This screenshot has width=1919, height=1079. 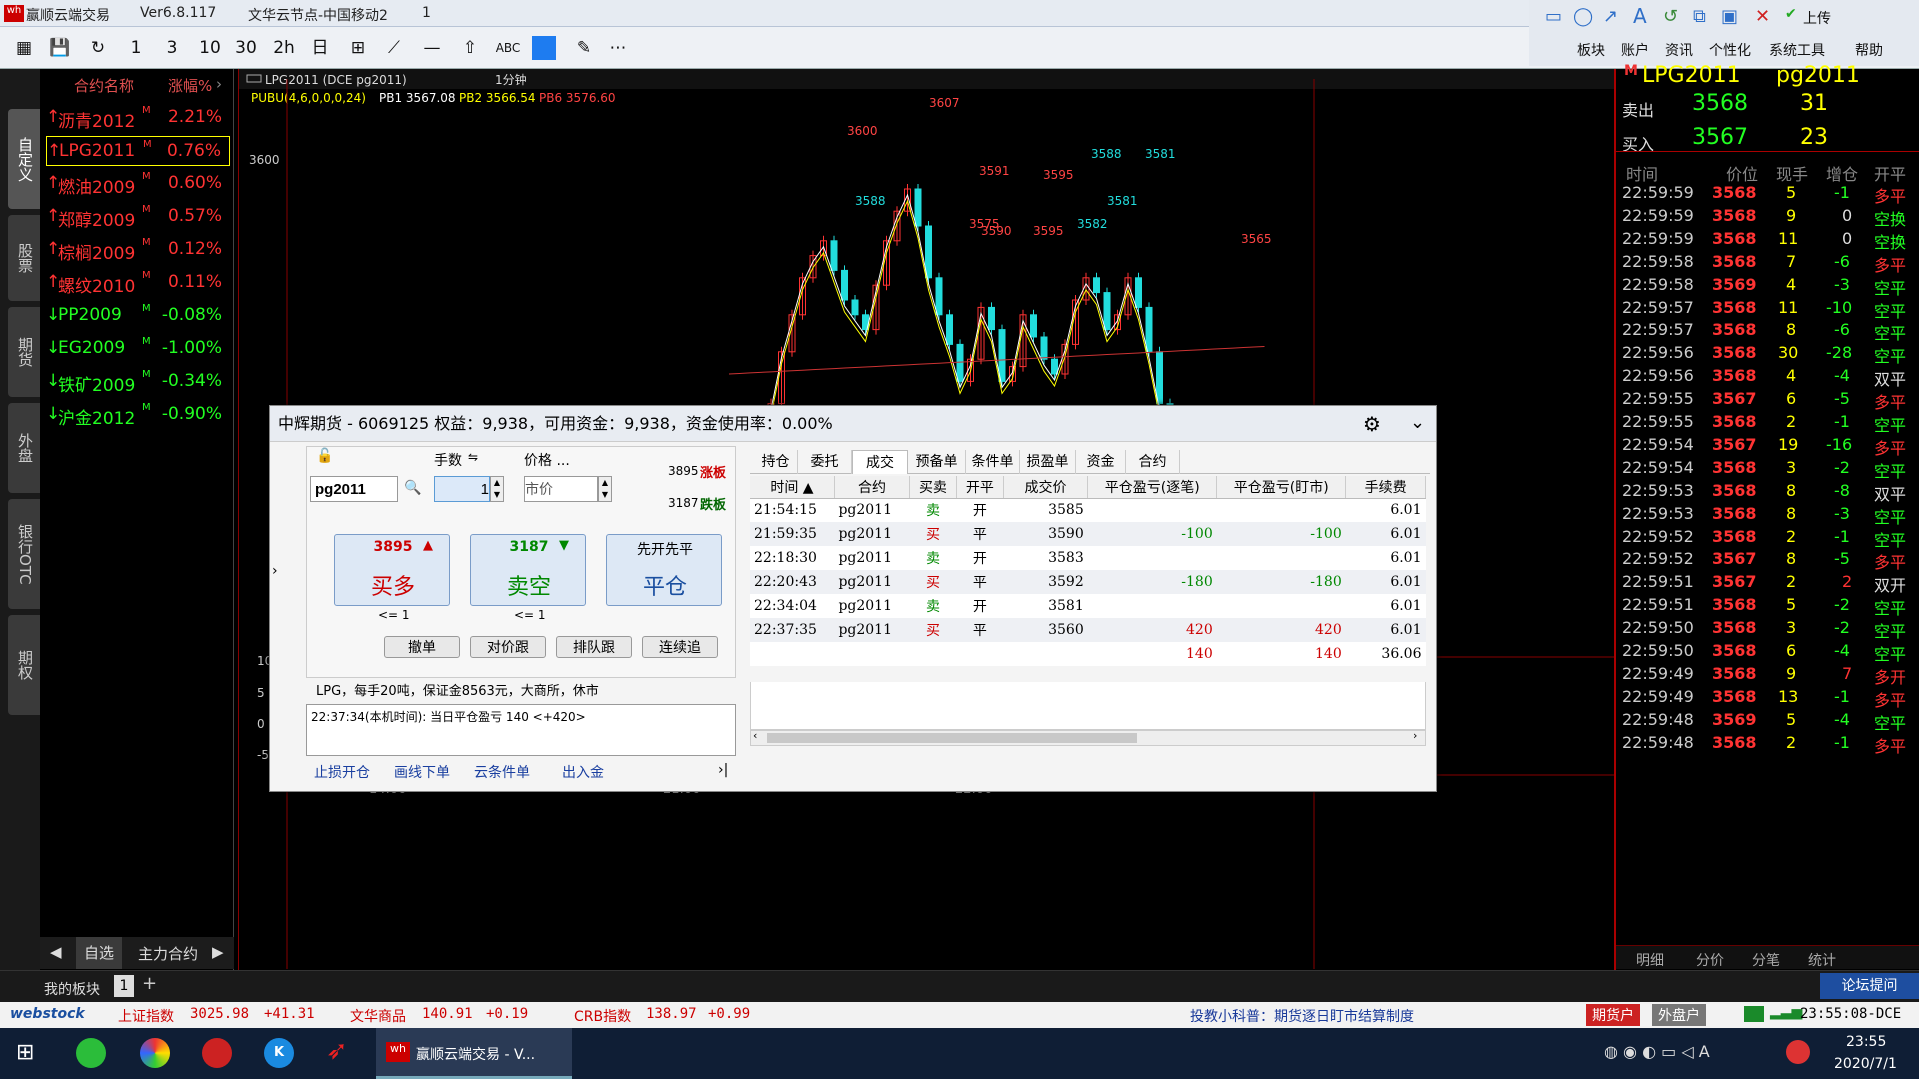 I want to click on app-red-icon, so click(x=217, y=1053).